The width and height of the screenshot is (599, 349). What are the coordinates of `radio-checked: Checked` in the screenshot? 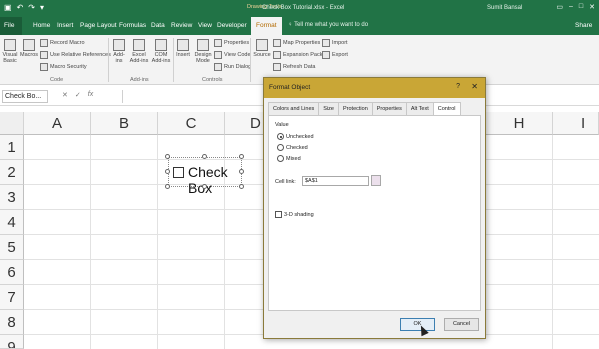 It's located at (292, 147).